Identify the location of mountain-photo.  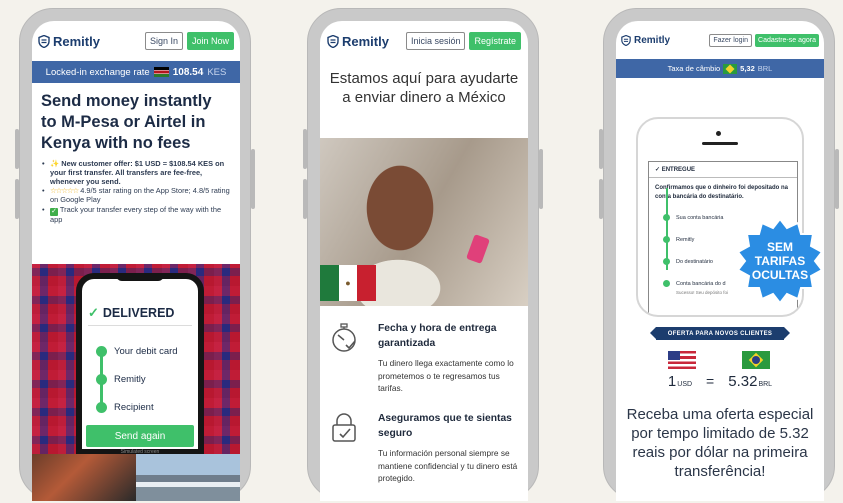
(188, 477).